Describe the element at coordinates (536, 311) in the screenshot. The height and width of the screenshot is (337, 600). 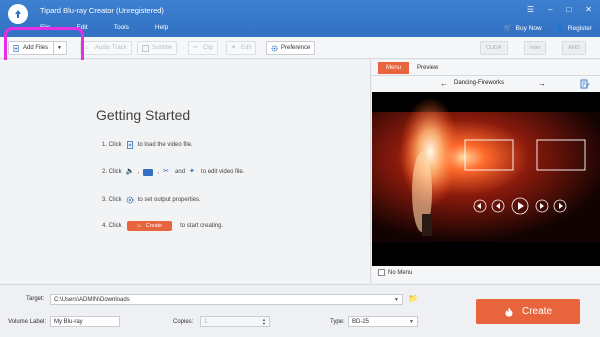
I see `create-label: Create` at that location.